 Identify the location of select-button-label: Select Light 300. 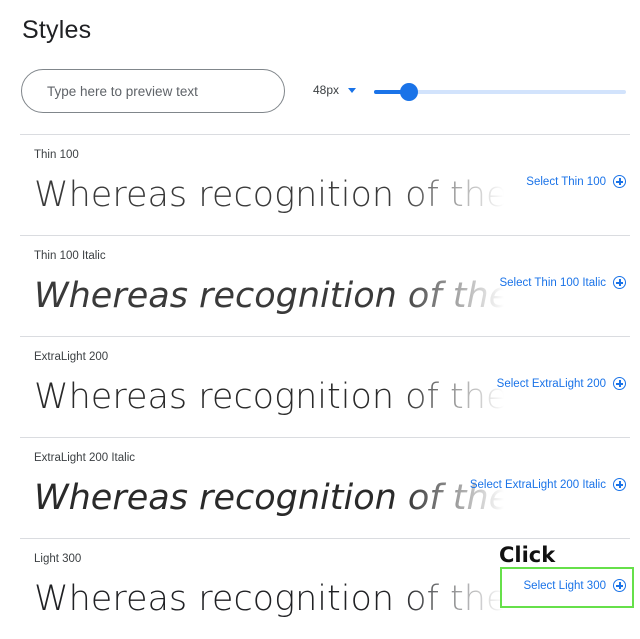
(564, 585).